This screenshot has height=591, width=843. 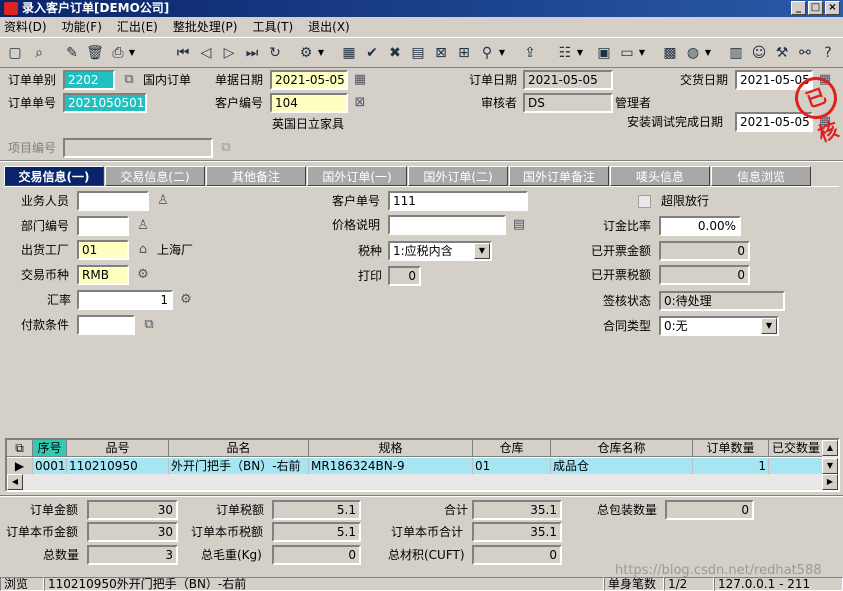 I want to click on prev-record-icon: ◁, so click(x=206, y=53).